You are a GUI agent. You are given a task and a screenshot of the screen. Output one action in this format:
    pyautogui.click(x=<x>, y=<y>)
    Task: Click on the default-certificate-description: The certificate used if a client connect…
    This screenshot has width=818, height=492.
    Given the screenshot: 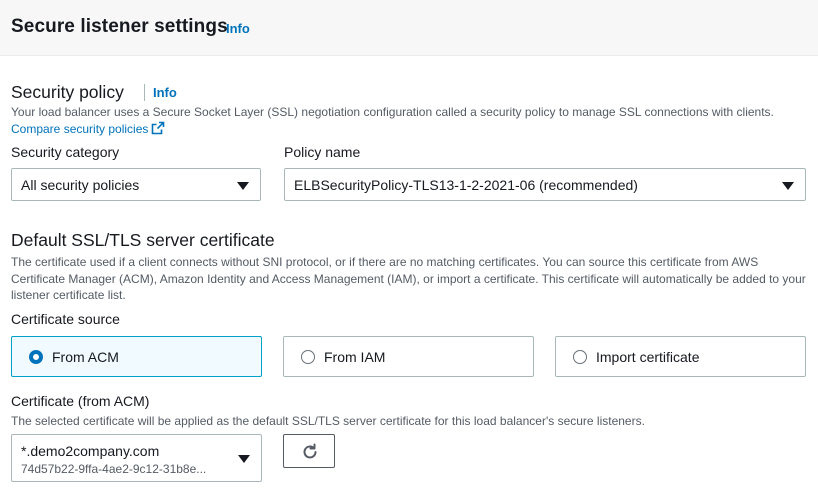 What is the action you would take?
    pyautogui.click(x=408, y=278)
    